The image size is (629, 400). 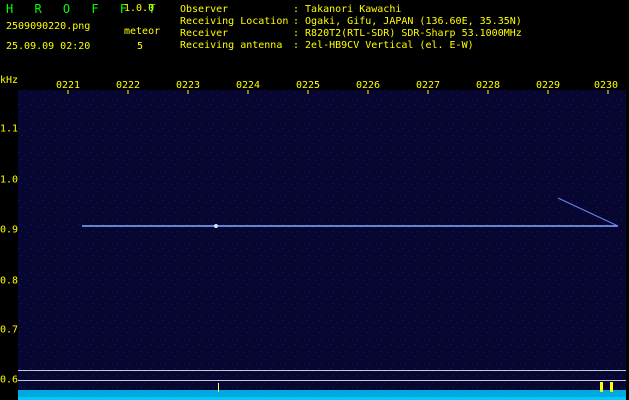 What do you see at coordinates (140, 46) in the screenshot?
I see `meteor-count: 5` at bounding box center [140, 46].